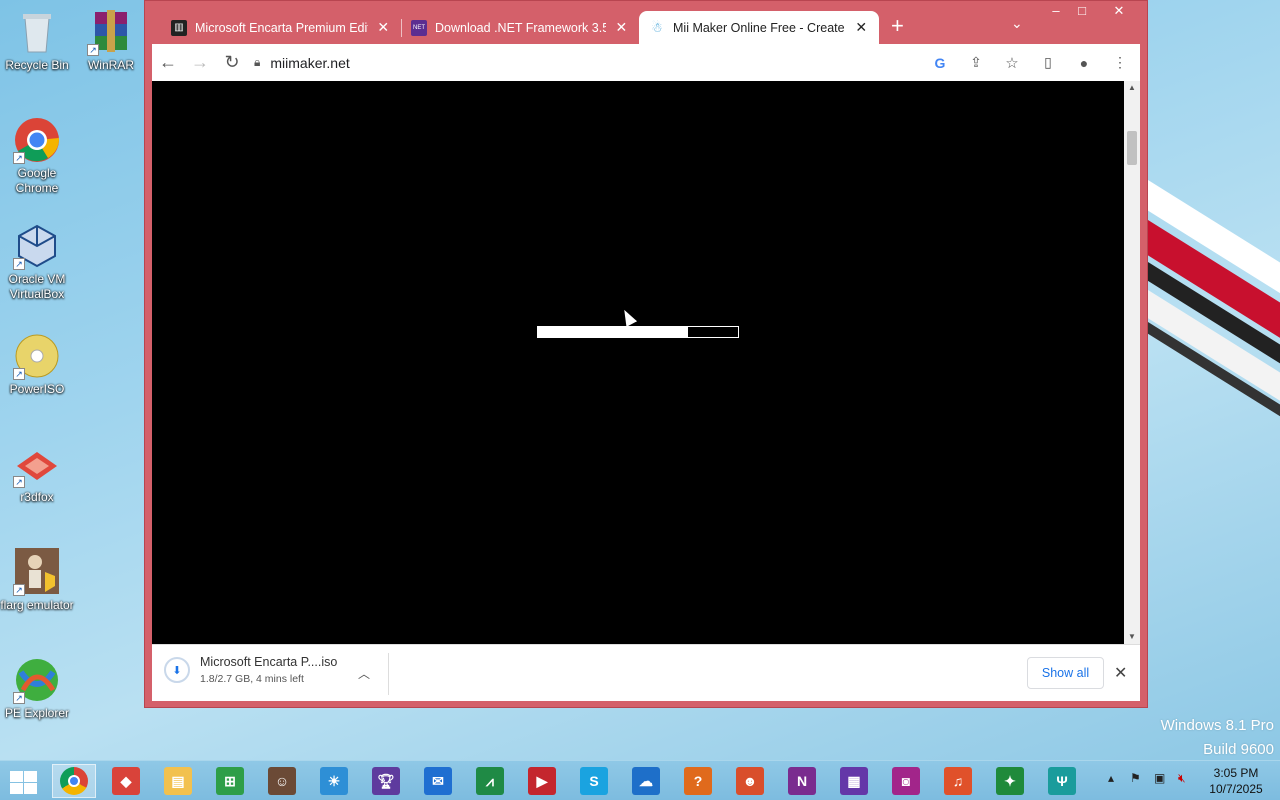 This screenshot has width=1280, height=800. Describe the element at coordinates (1120, 673) in the screenshot. I see `download-shelf-close-icon: ✕` at that location.